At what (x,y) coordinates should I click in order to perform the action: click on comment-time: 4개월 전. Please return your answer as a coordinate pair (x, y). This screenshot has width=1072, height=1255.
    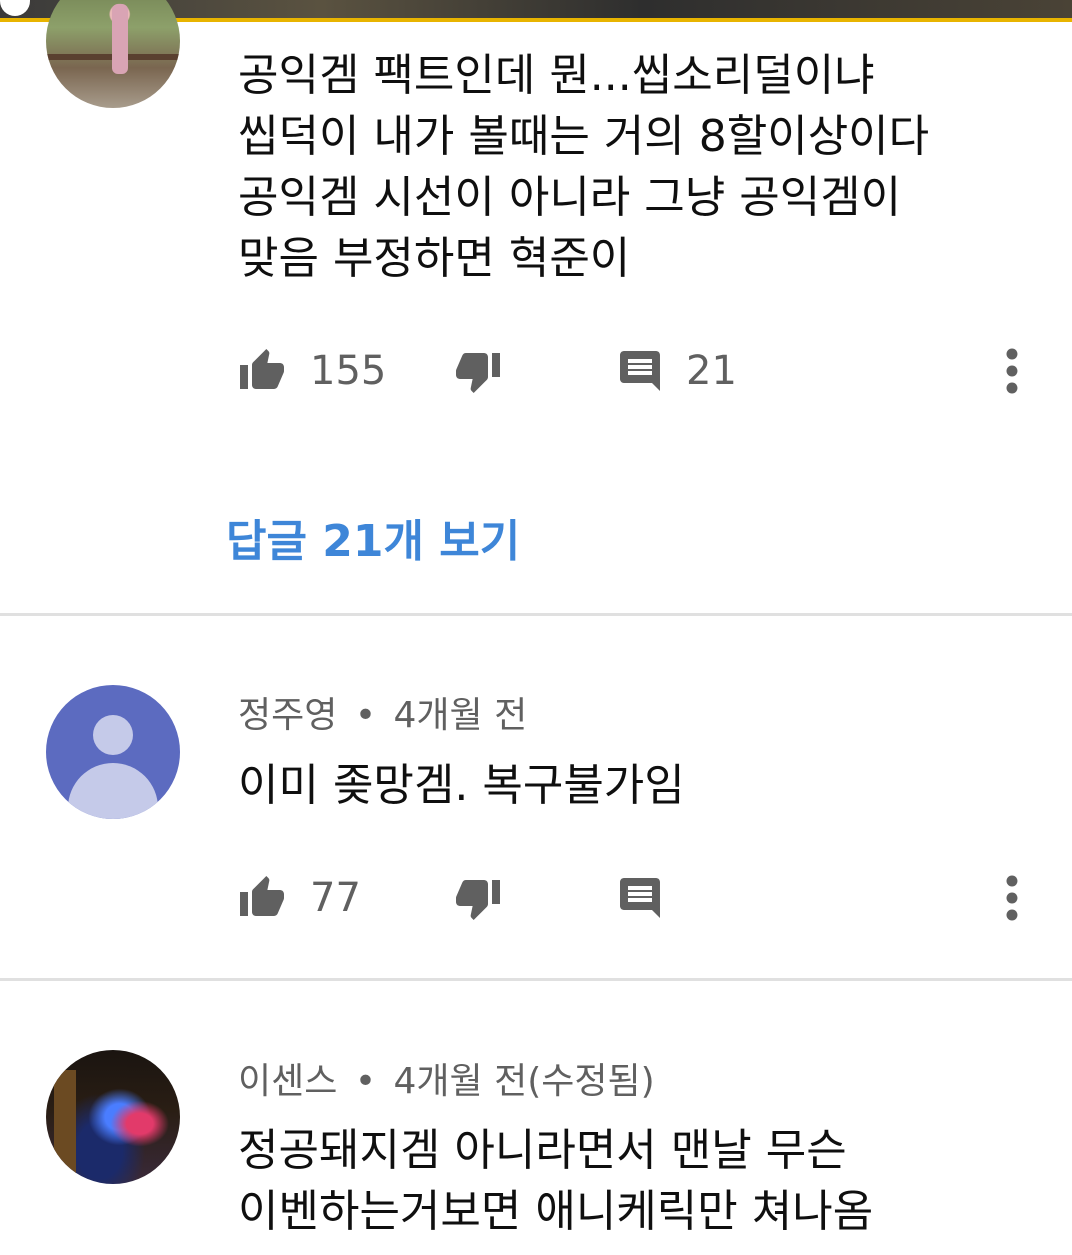
    Looking at the image, I should click on (460, 715).